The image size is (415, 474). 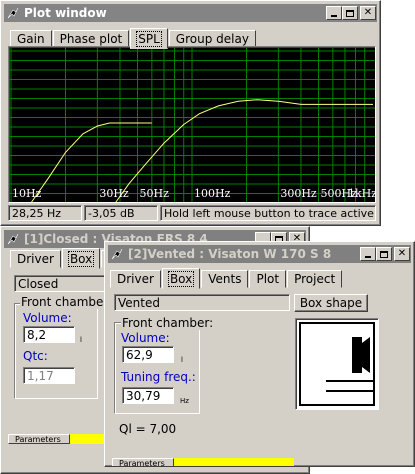 I want to click on spl-curve-closed, so click(x=91, y=162).